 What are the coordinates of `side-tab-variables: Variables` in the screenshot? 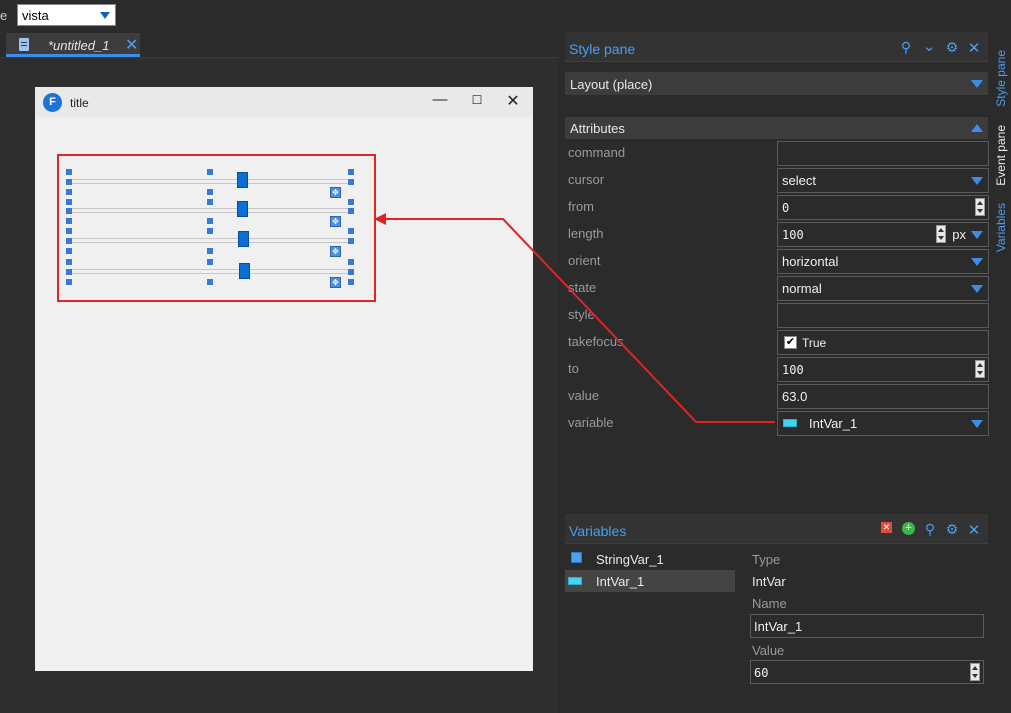 It's located at (1001, 227).